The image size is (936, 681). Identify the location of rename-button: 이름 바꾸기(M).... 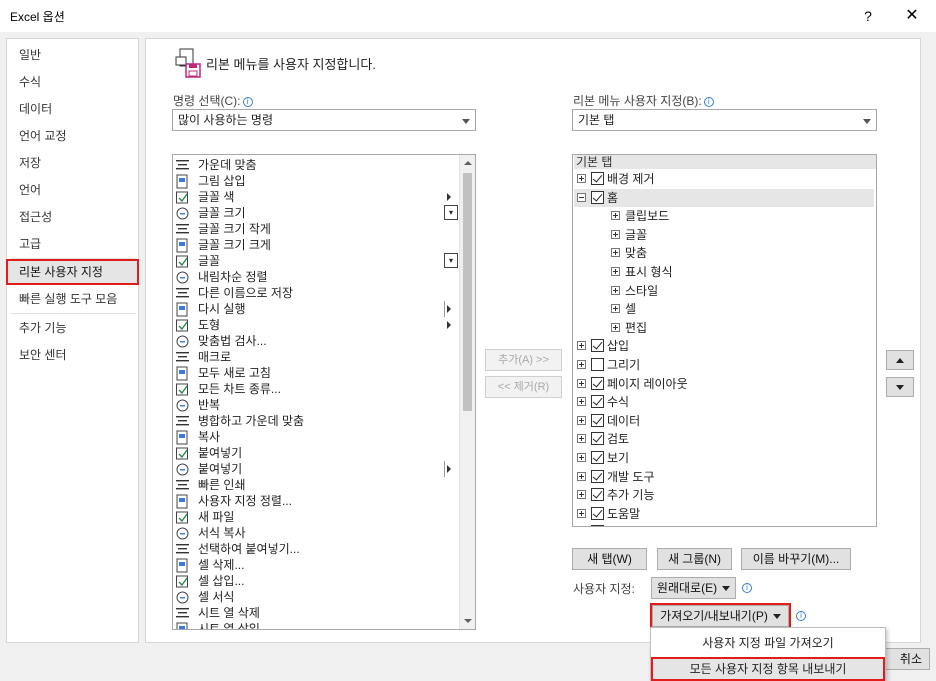
(796, 559).